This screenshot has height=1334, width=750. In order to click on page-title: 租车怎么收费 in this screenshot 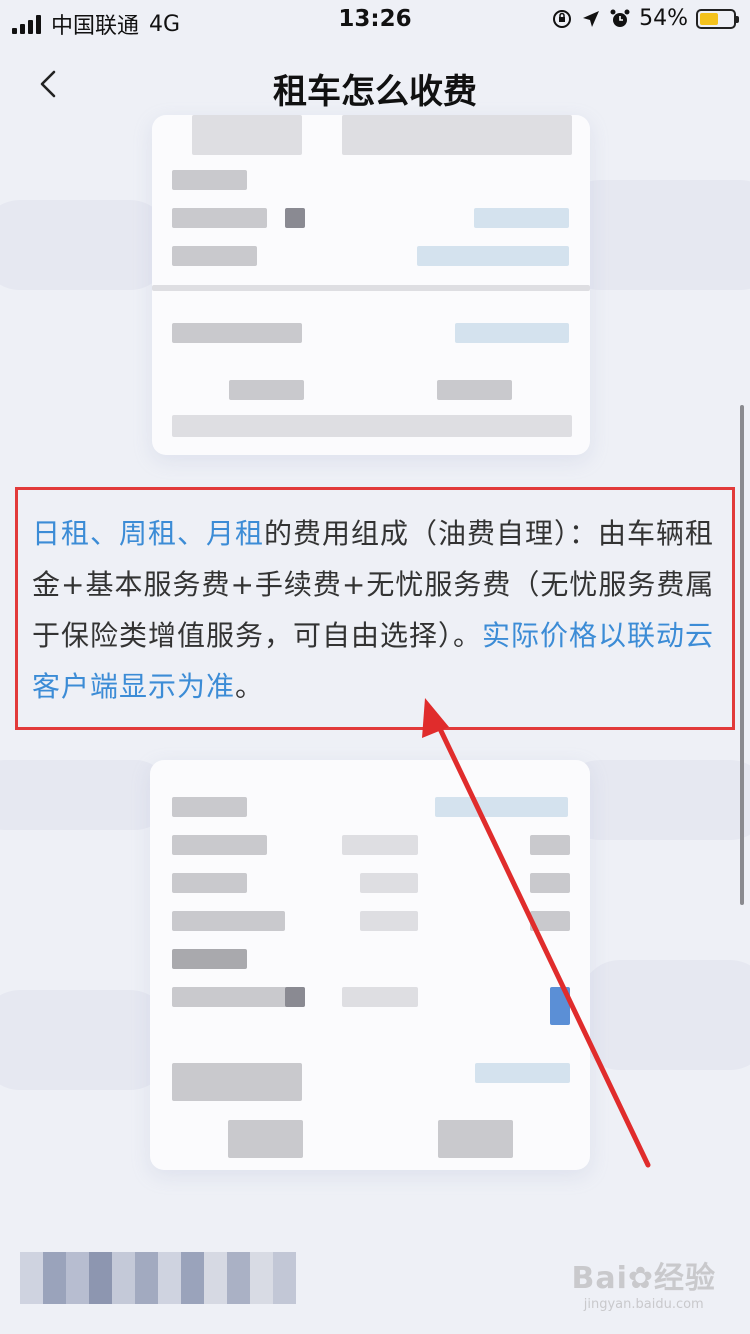, I will do `click(375, 92)`.